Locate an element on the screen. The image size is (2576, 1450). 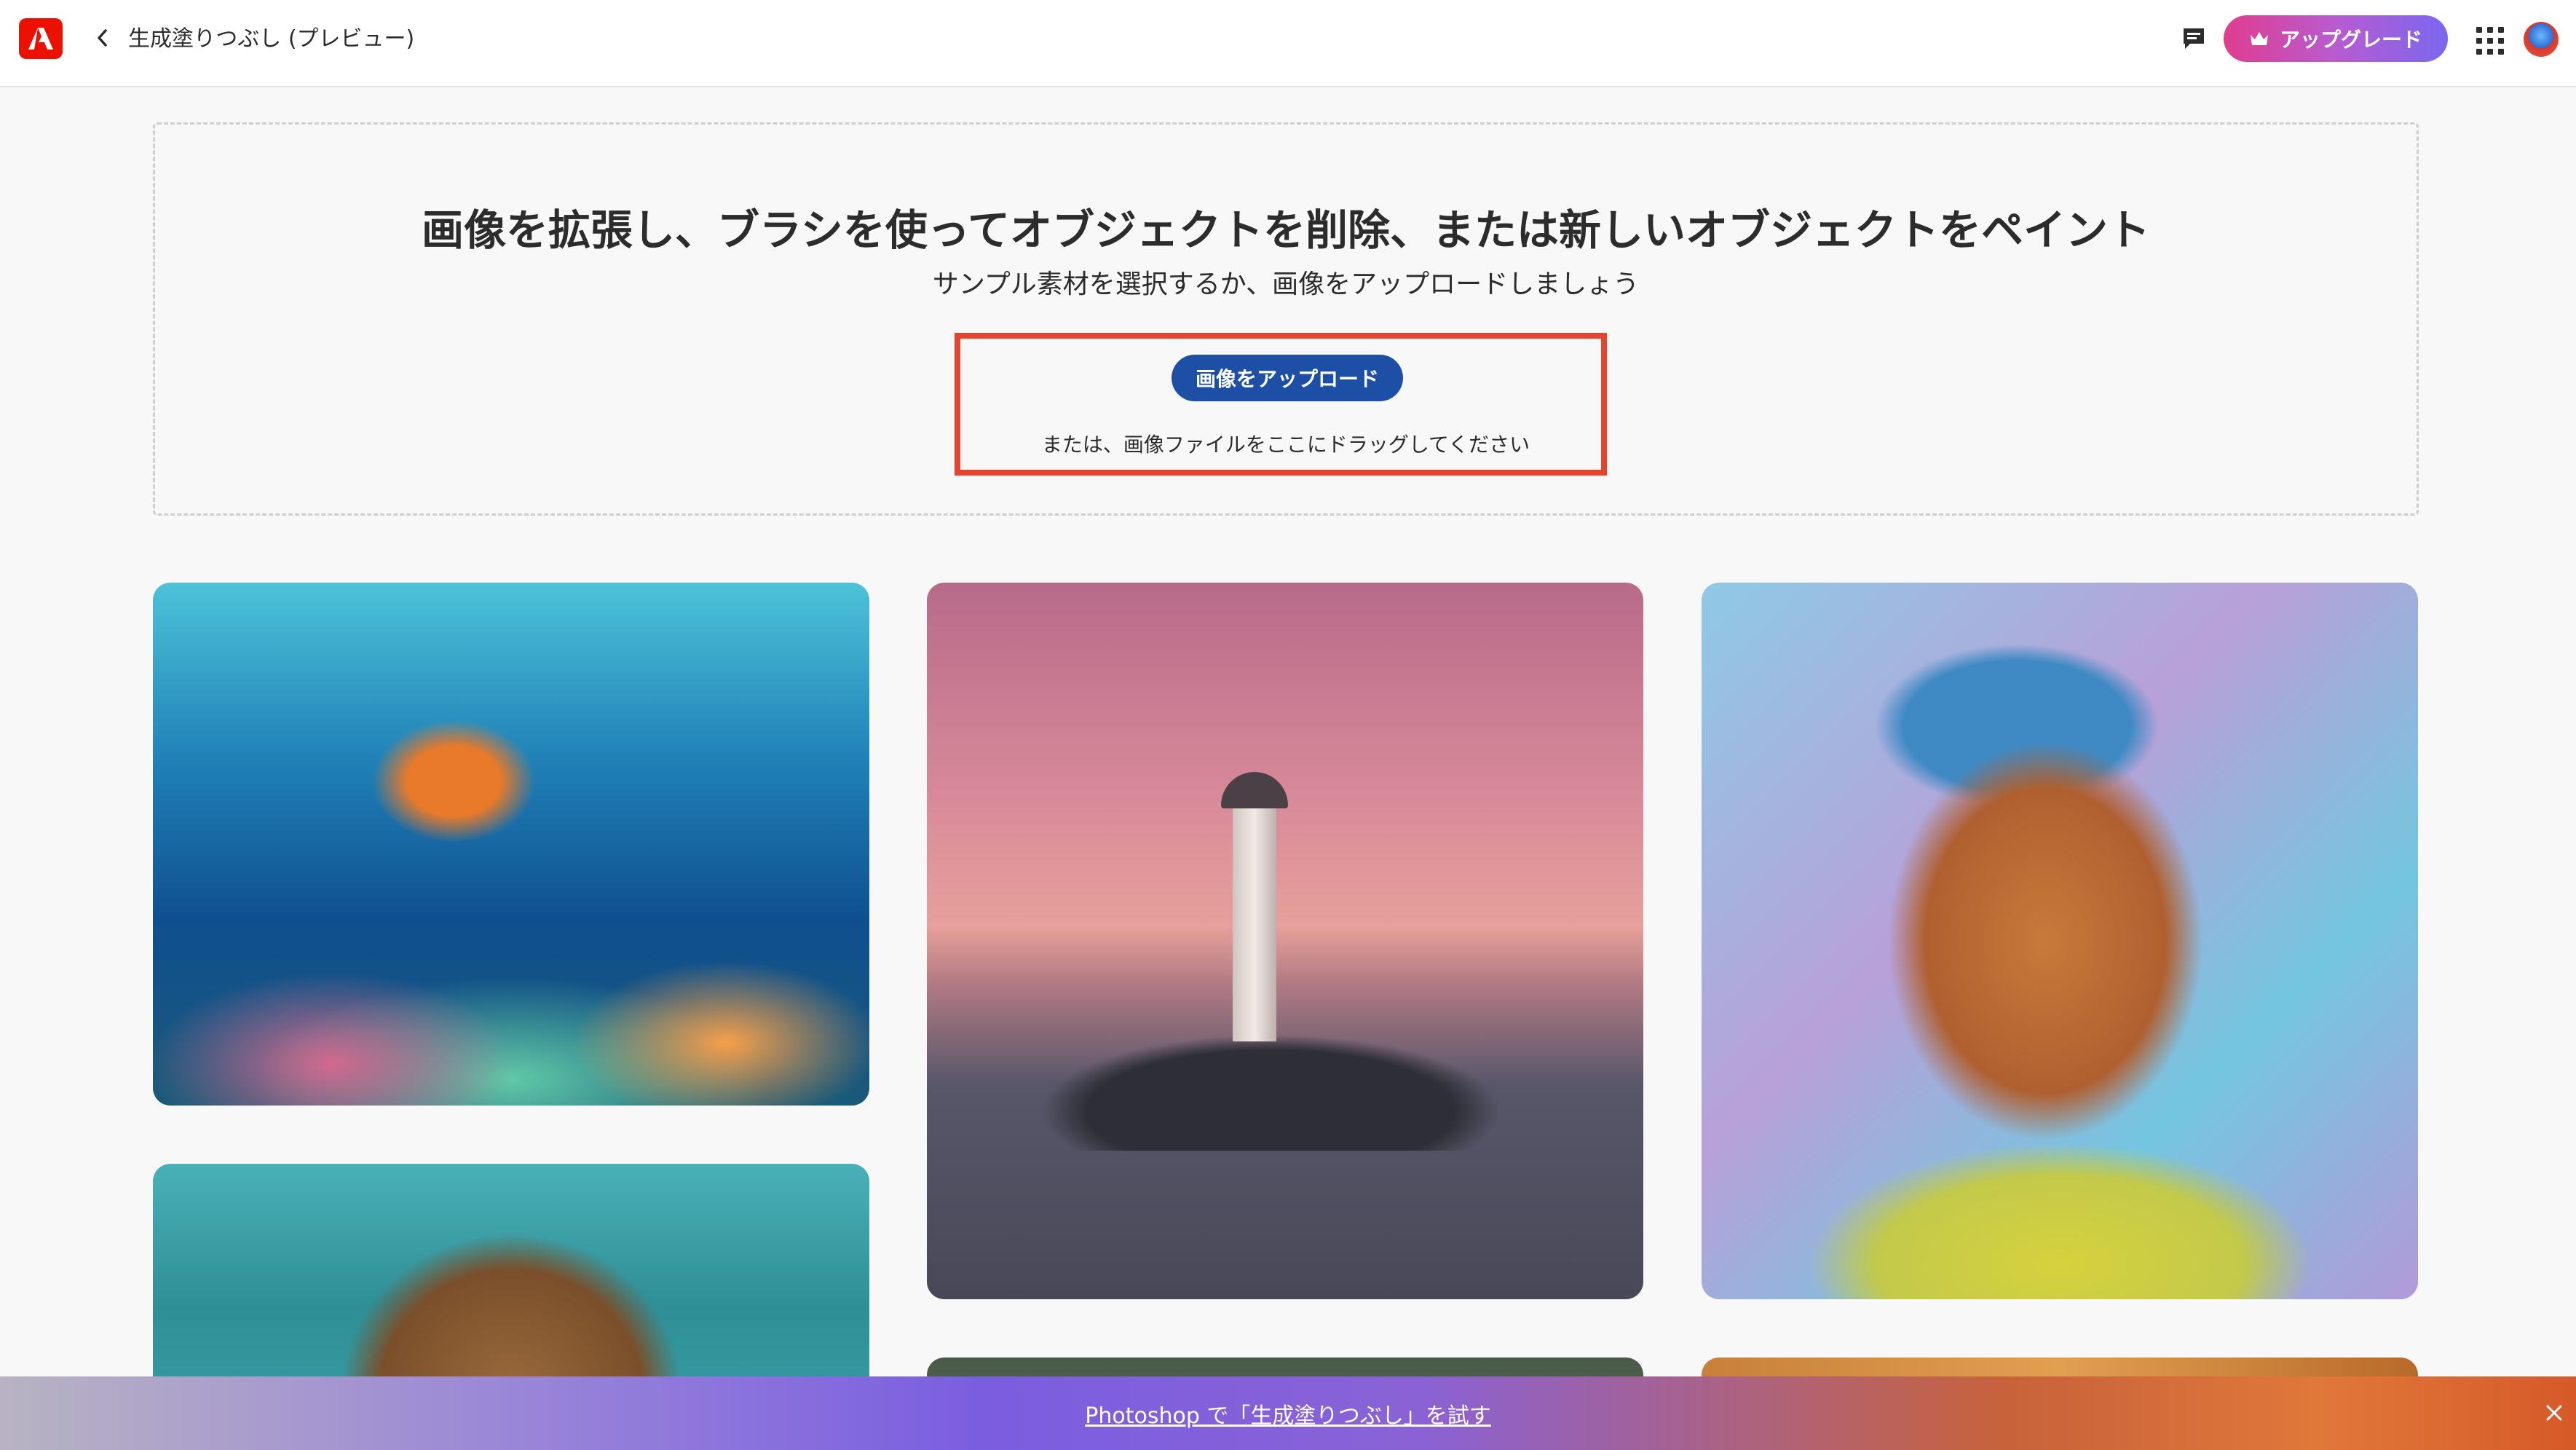
app-title: 生成塗りつぶし (プレビュー) is located at coordinates (272, 39).